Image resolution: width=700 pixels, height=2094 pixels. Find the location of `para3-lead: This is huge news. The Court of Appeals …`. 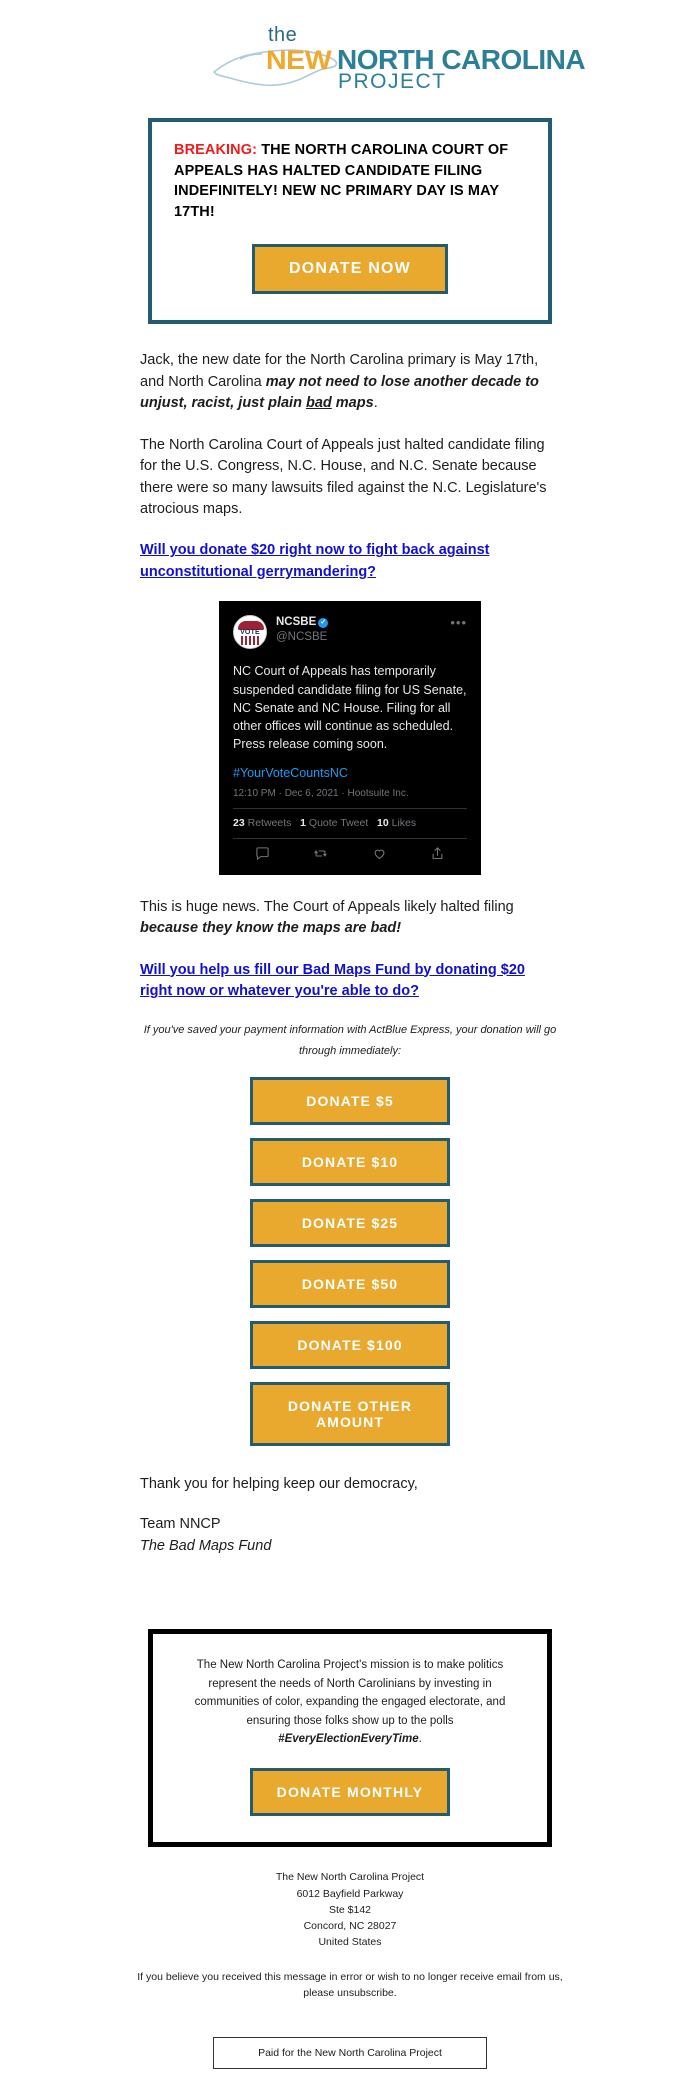

para3-lead: This is huge news. The Court of Appeals … is located at coordinates (327, 906).